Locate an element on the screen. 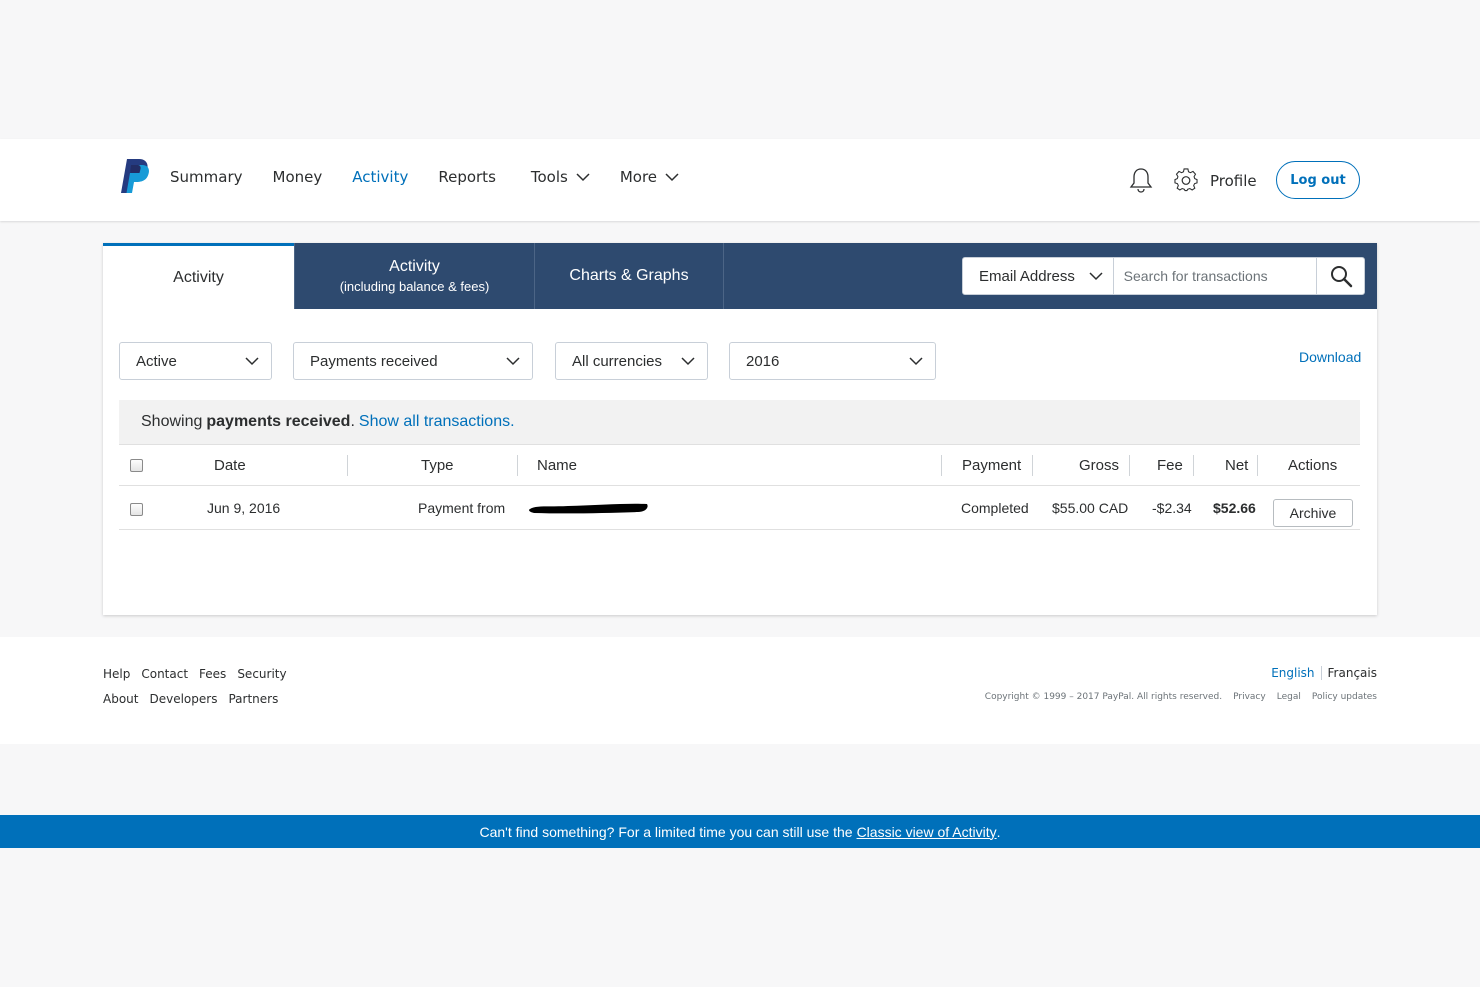  nav-summary-label: Summary is located at coordinates (206, 177).